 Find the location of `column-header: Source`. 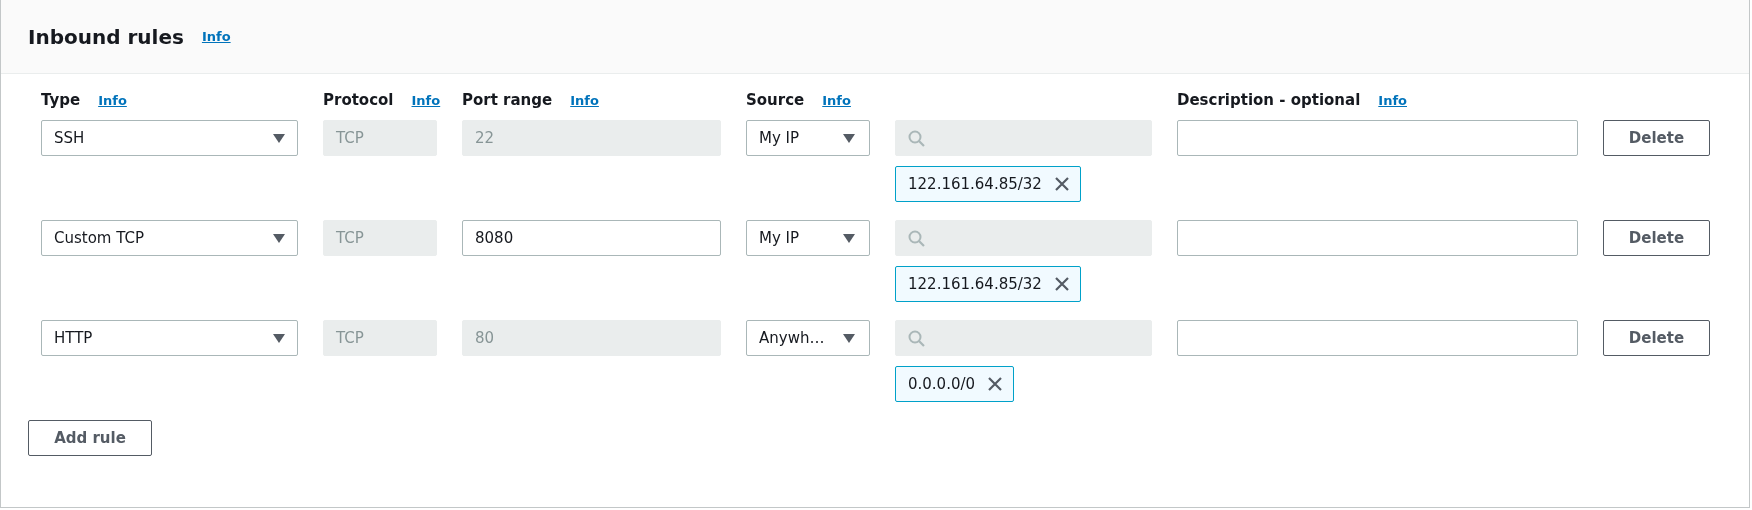

column-header: Source is located at coordinates (775, 100).